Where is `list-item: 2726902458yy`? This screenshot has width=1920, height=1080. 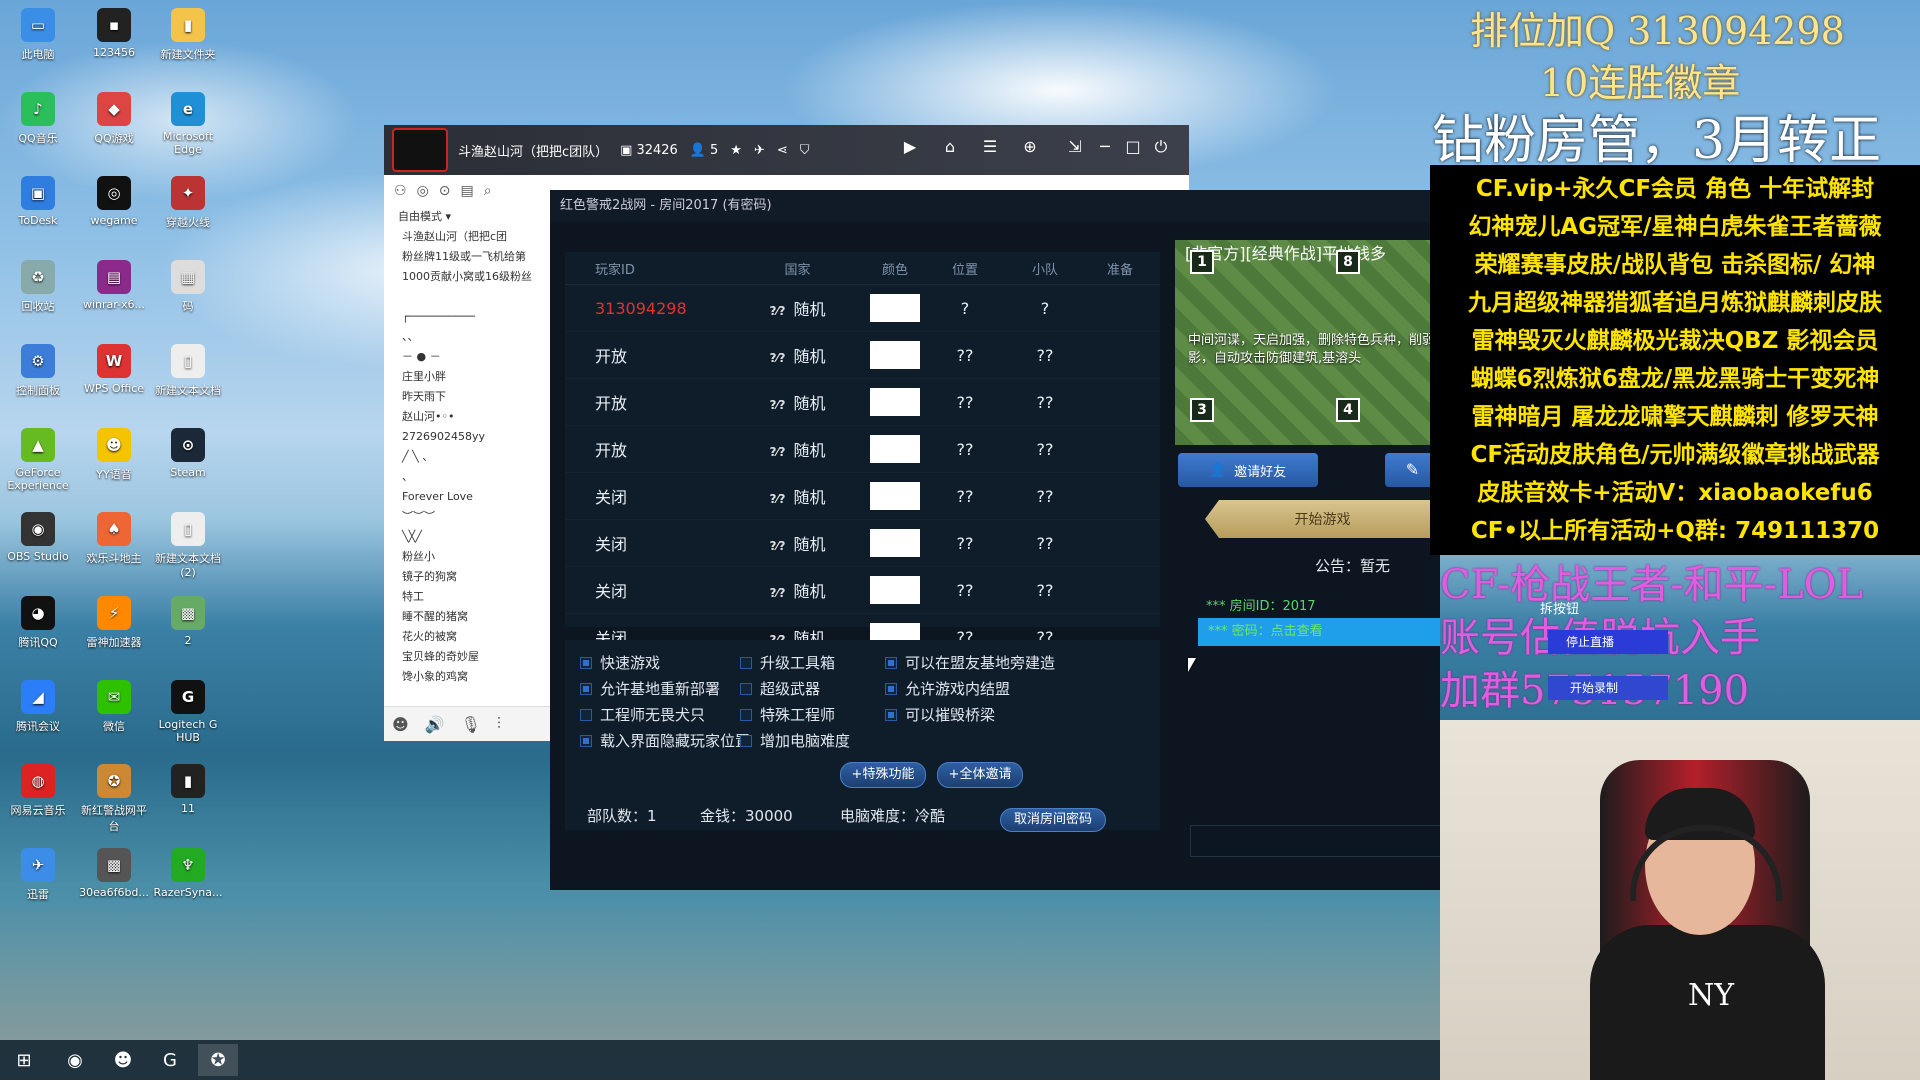 list-item: 2726902458yy is located at coordinates (464, 437).